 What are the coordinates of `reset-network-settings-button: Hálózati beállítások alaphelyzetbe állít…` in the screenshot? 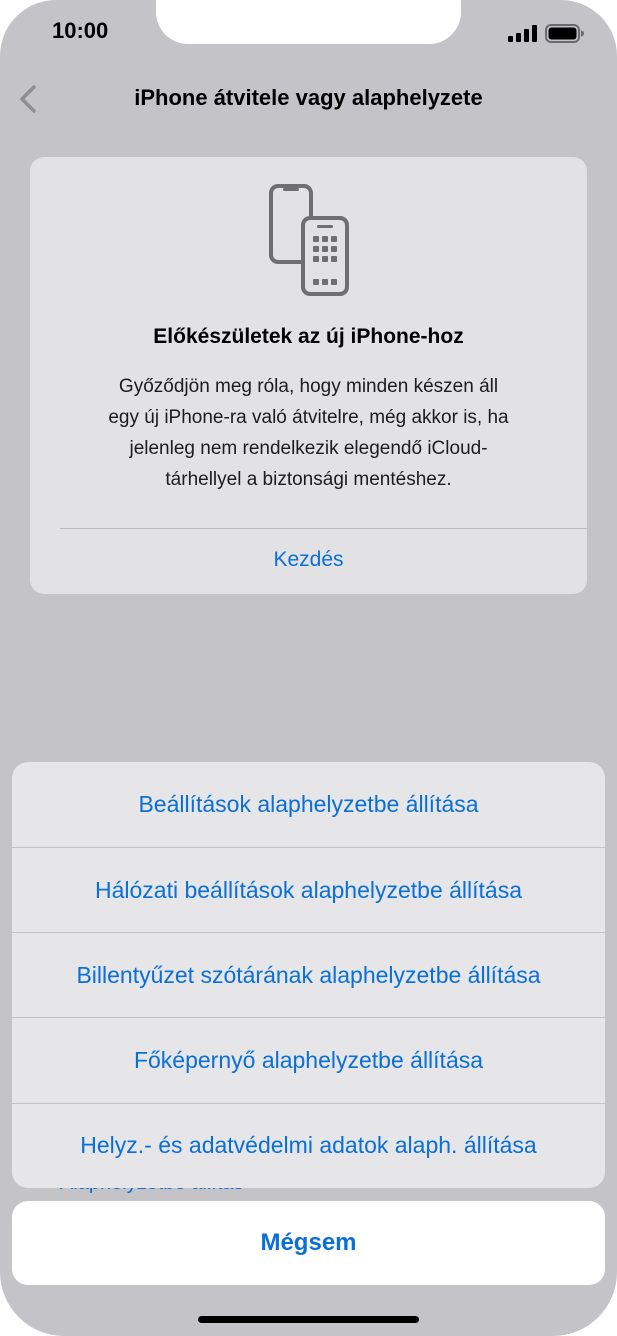 It's located at (308, 890).